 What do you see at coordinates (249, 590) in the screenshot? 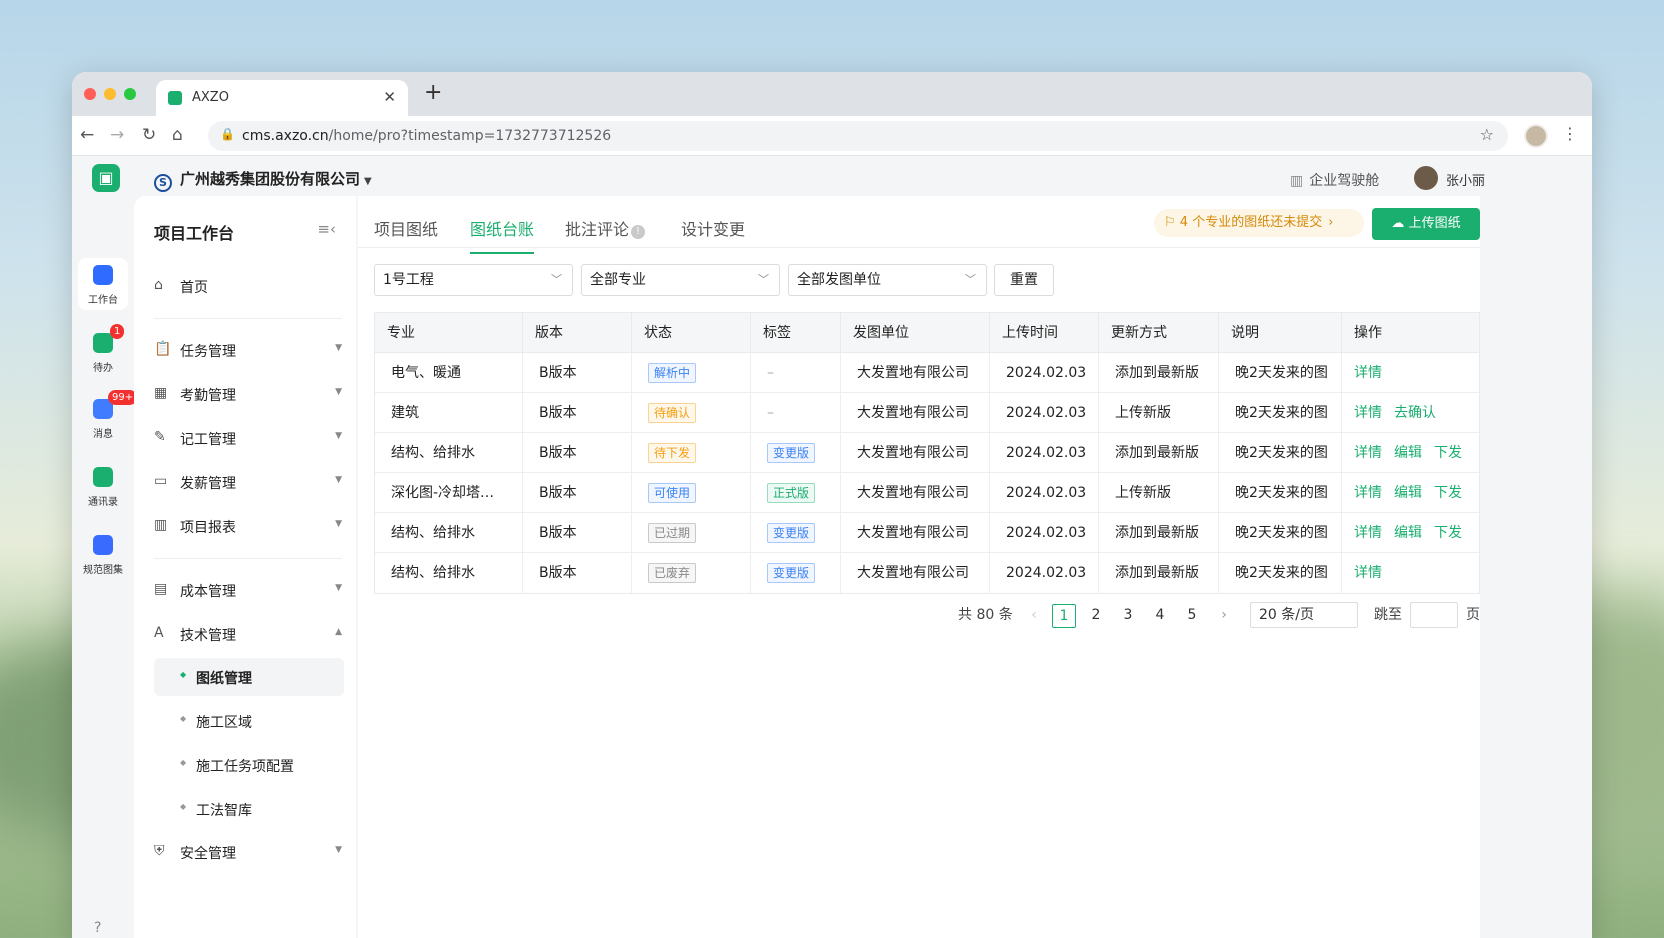
I see `sidebar-item-cost: ▤ 成本管理 ▼` at bounding box center [249, 590].